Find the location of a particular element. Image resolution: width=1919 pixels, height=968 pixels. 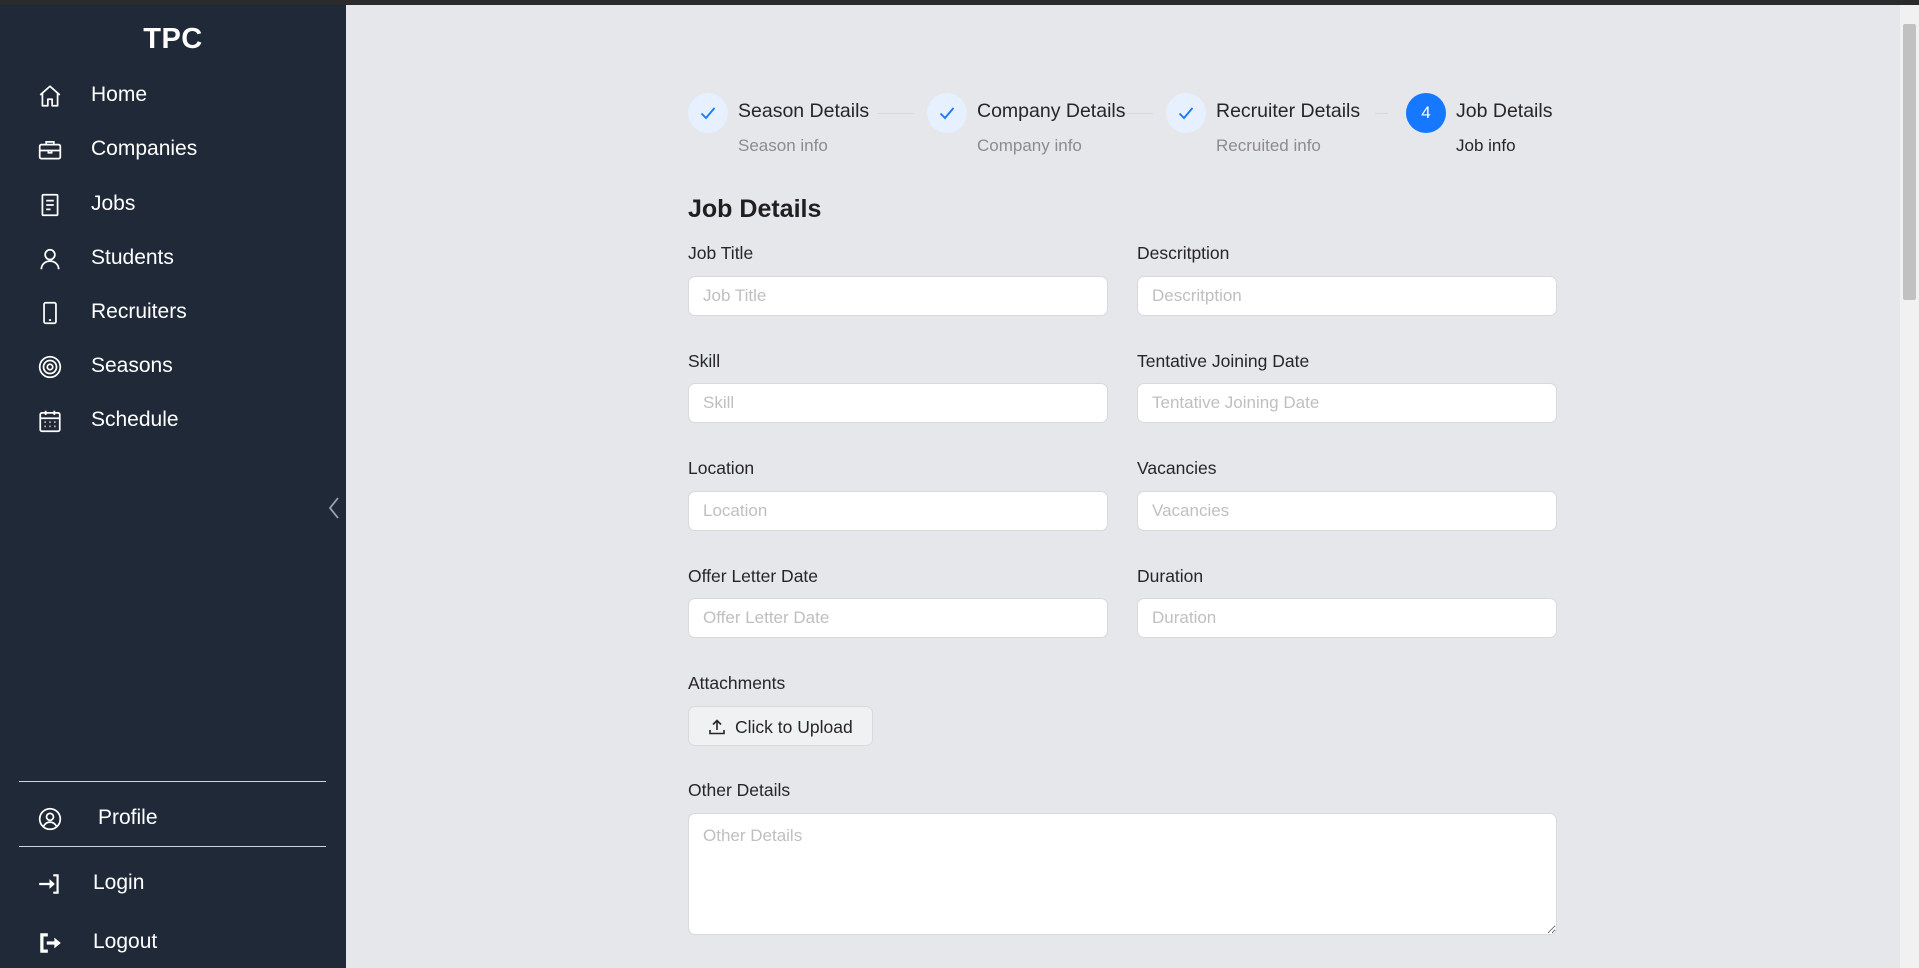

step-title: Company Details is located at coordinates (1051, 111).